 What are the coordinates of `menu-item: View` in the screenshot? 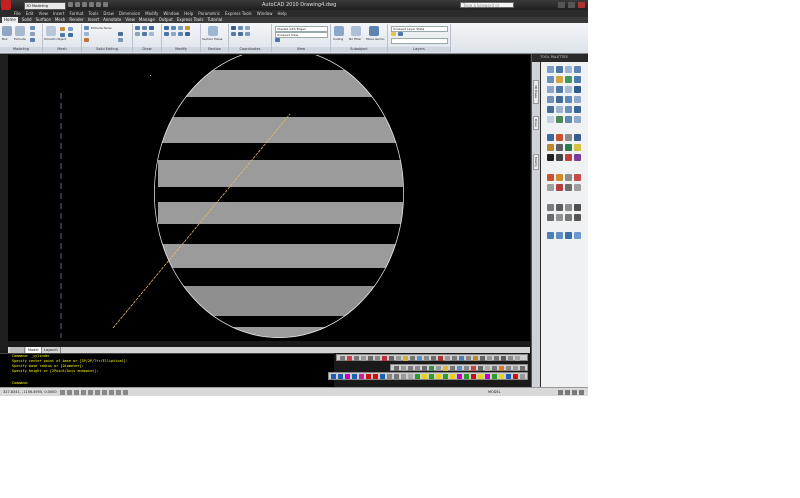 It's located at (43, 13).